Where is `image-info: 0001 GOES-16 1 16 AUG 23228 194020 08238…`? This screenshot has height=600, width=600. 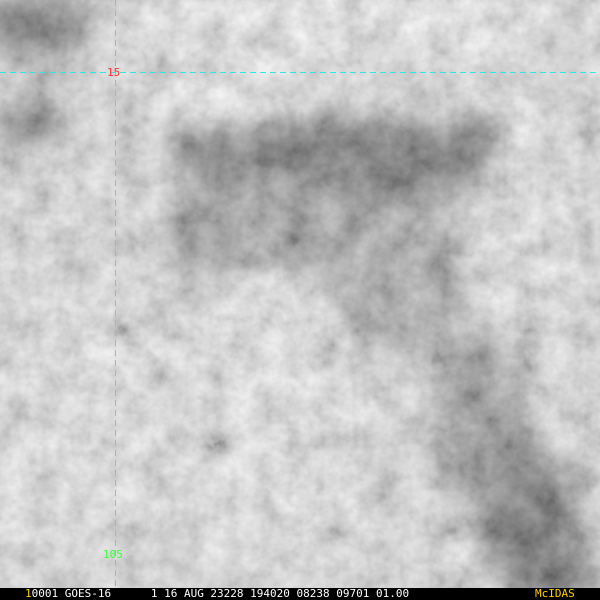 image-info: 0001 GOES-16 1 16 AUG 23228 194020 08238… is located at coordinates (220, 594).